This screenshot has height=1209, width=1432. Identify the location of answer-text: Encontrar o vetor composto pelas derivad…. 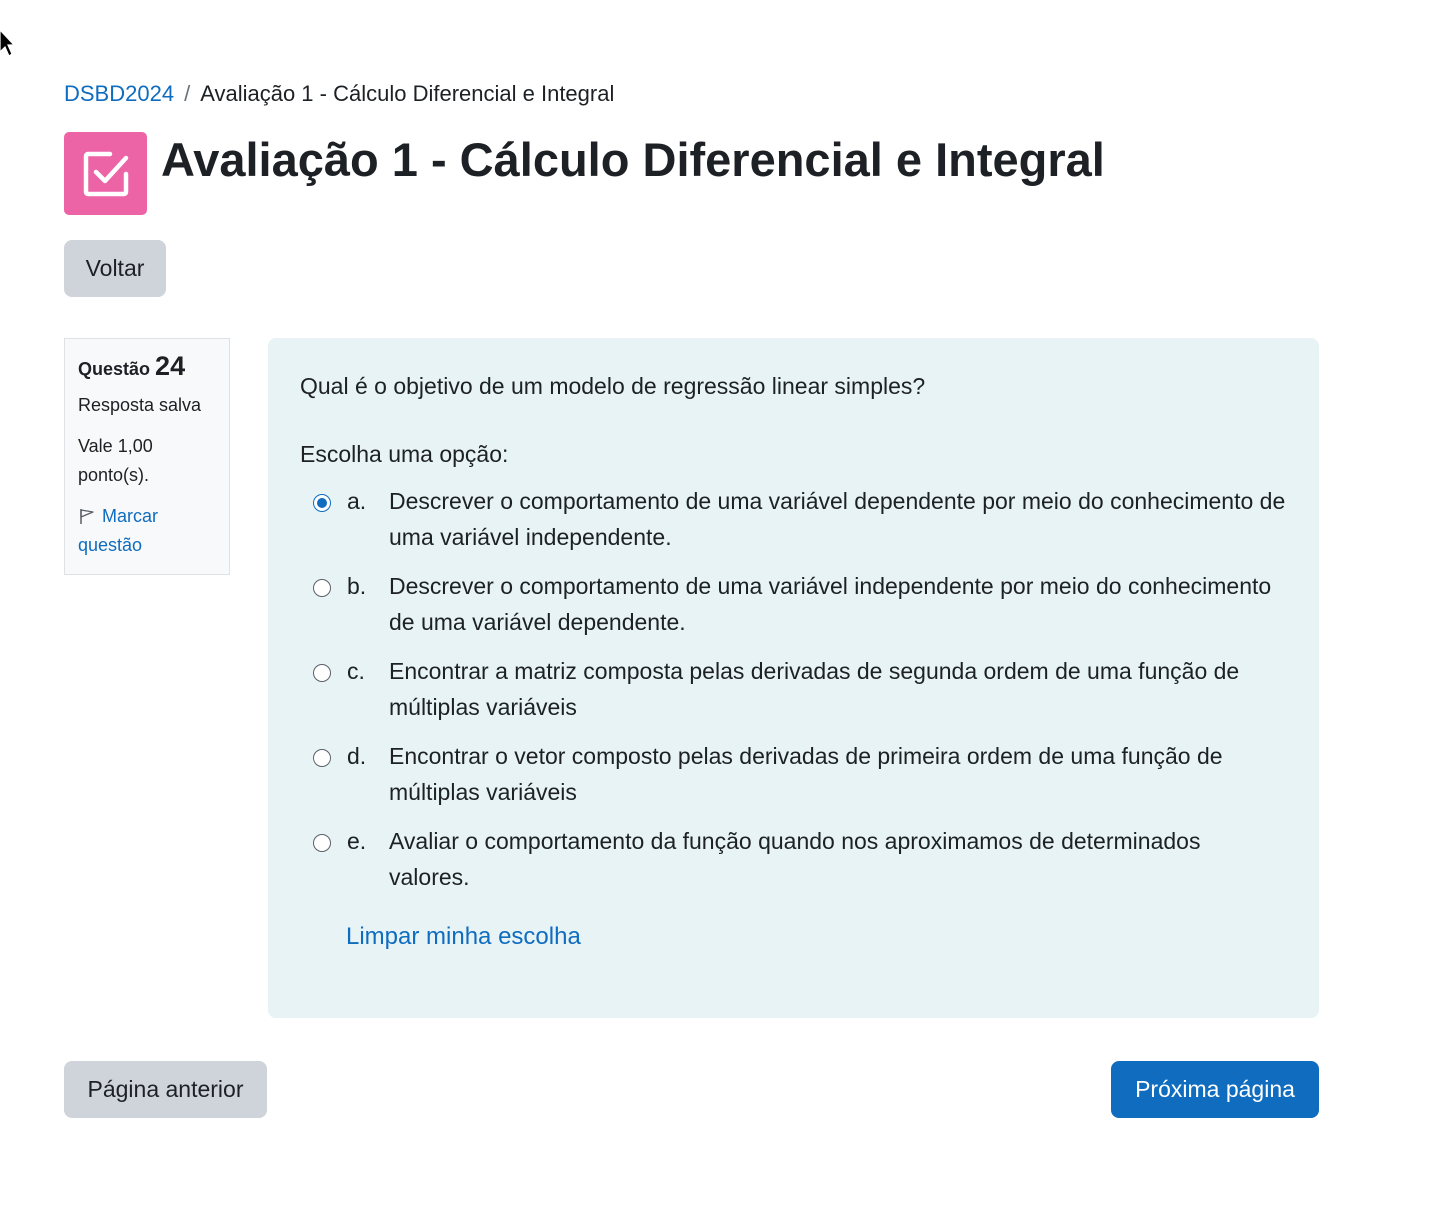
(806, 774).